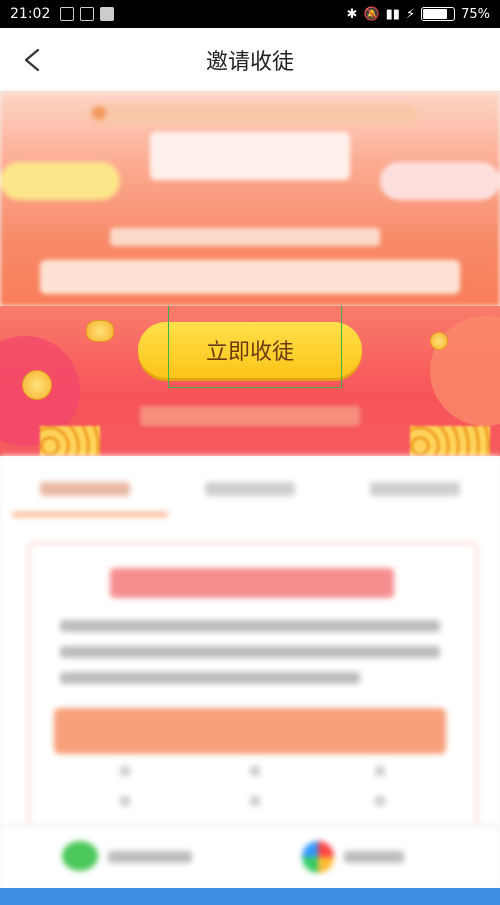  Describe the element at coordinates (107, 14) in the screenshot. I see `app-notification-icon` at that location.